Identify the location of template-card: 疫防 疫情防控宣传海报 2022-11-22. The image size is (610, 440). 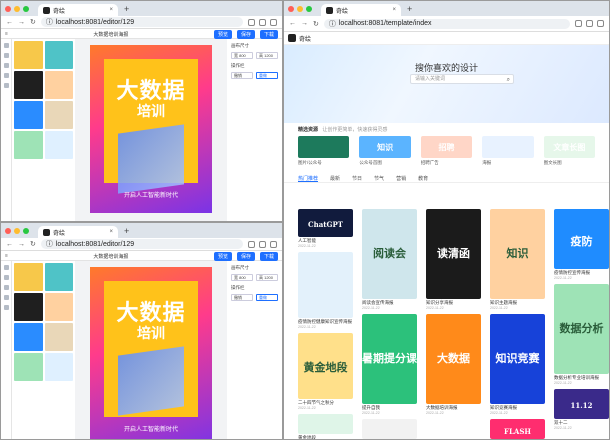
(581, 244).